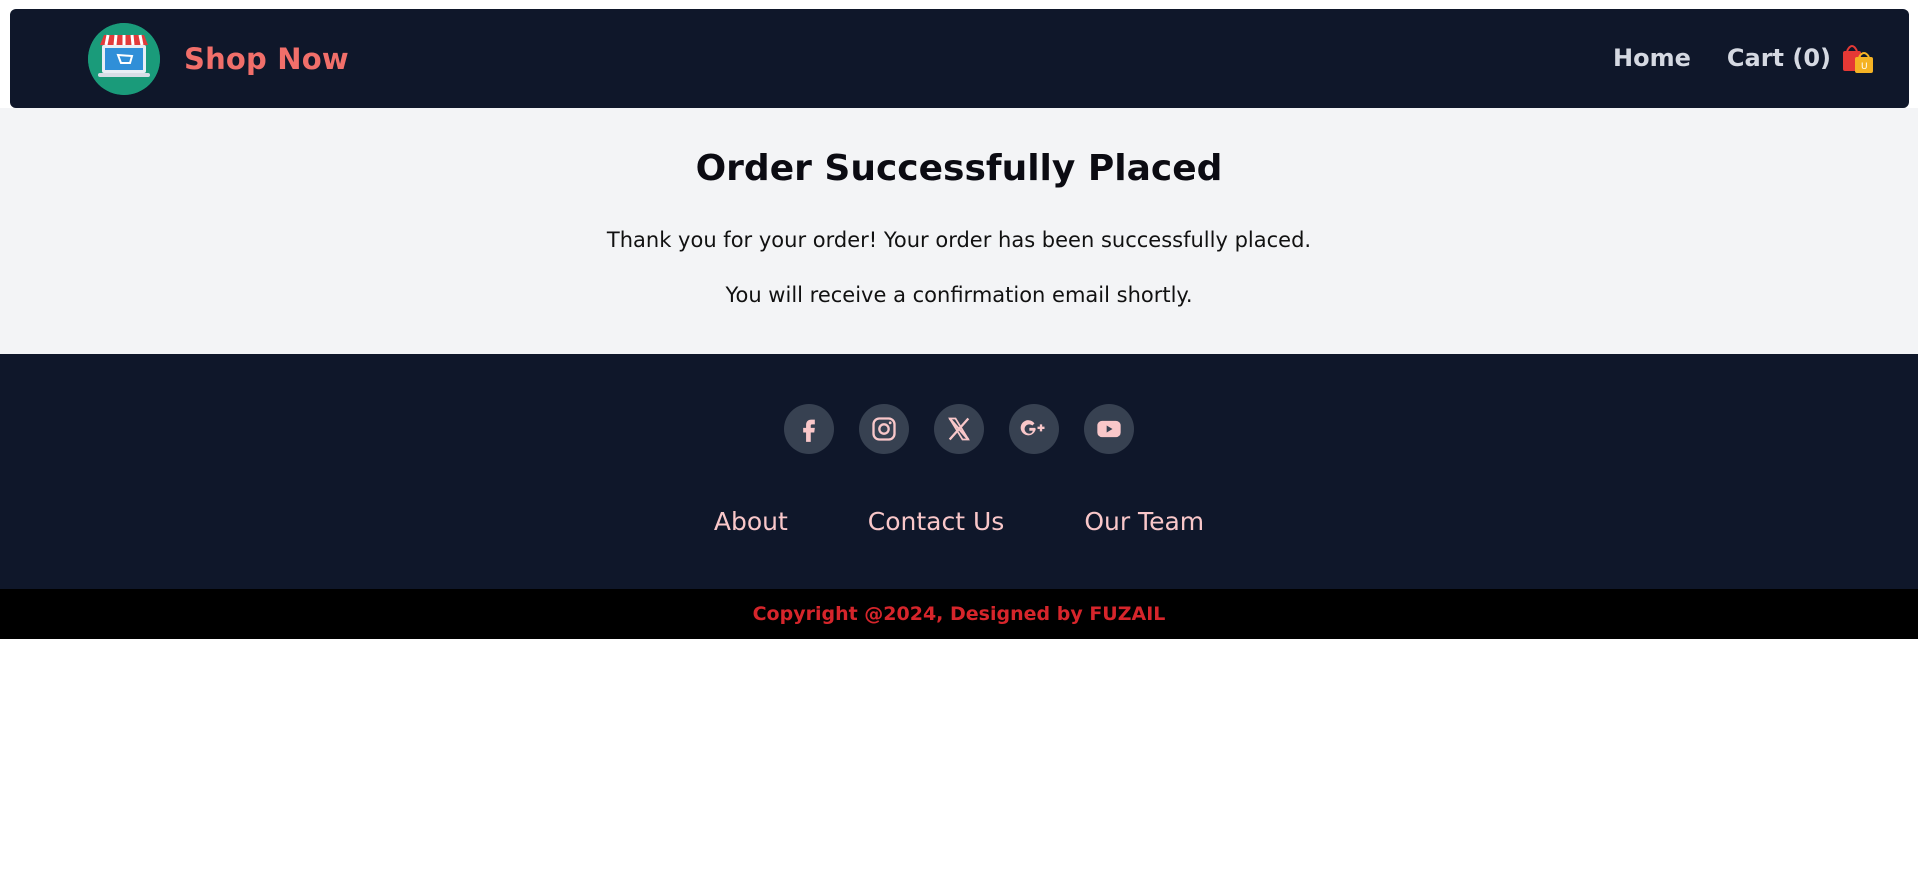 The height and width of the screenshot is (877, 1918). I want to click on facebook-icon, so click(809, 429).